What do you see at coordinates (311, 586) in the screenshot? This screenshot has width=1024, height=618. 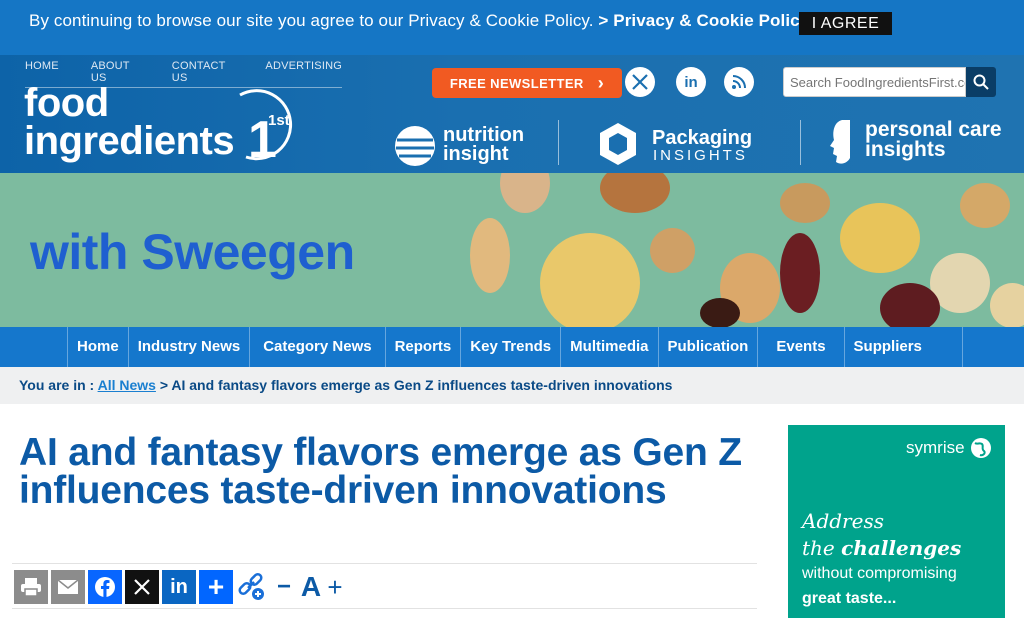 I see `font-size-icon: A` at bounding box center [311, 586].